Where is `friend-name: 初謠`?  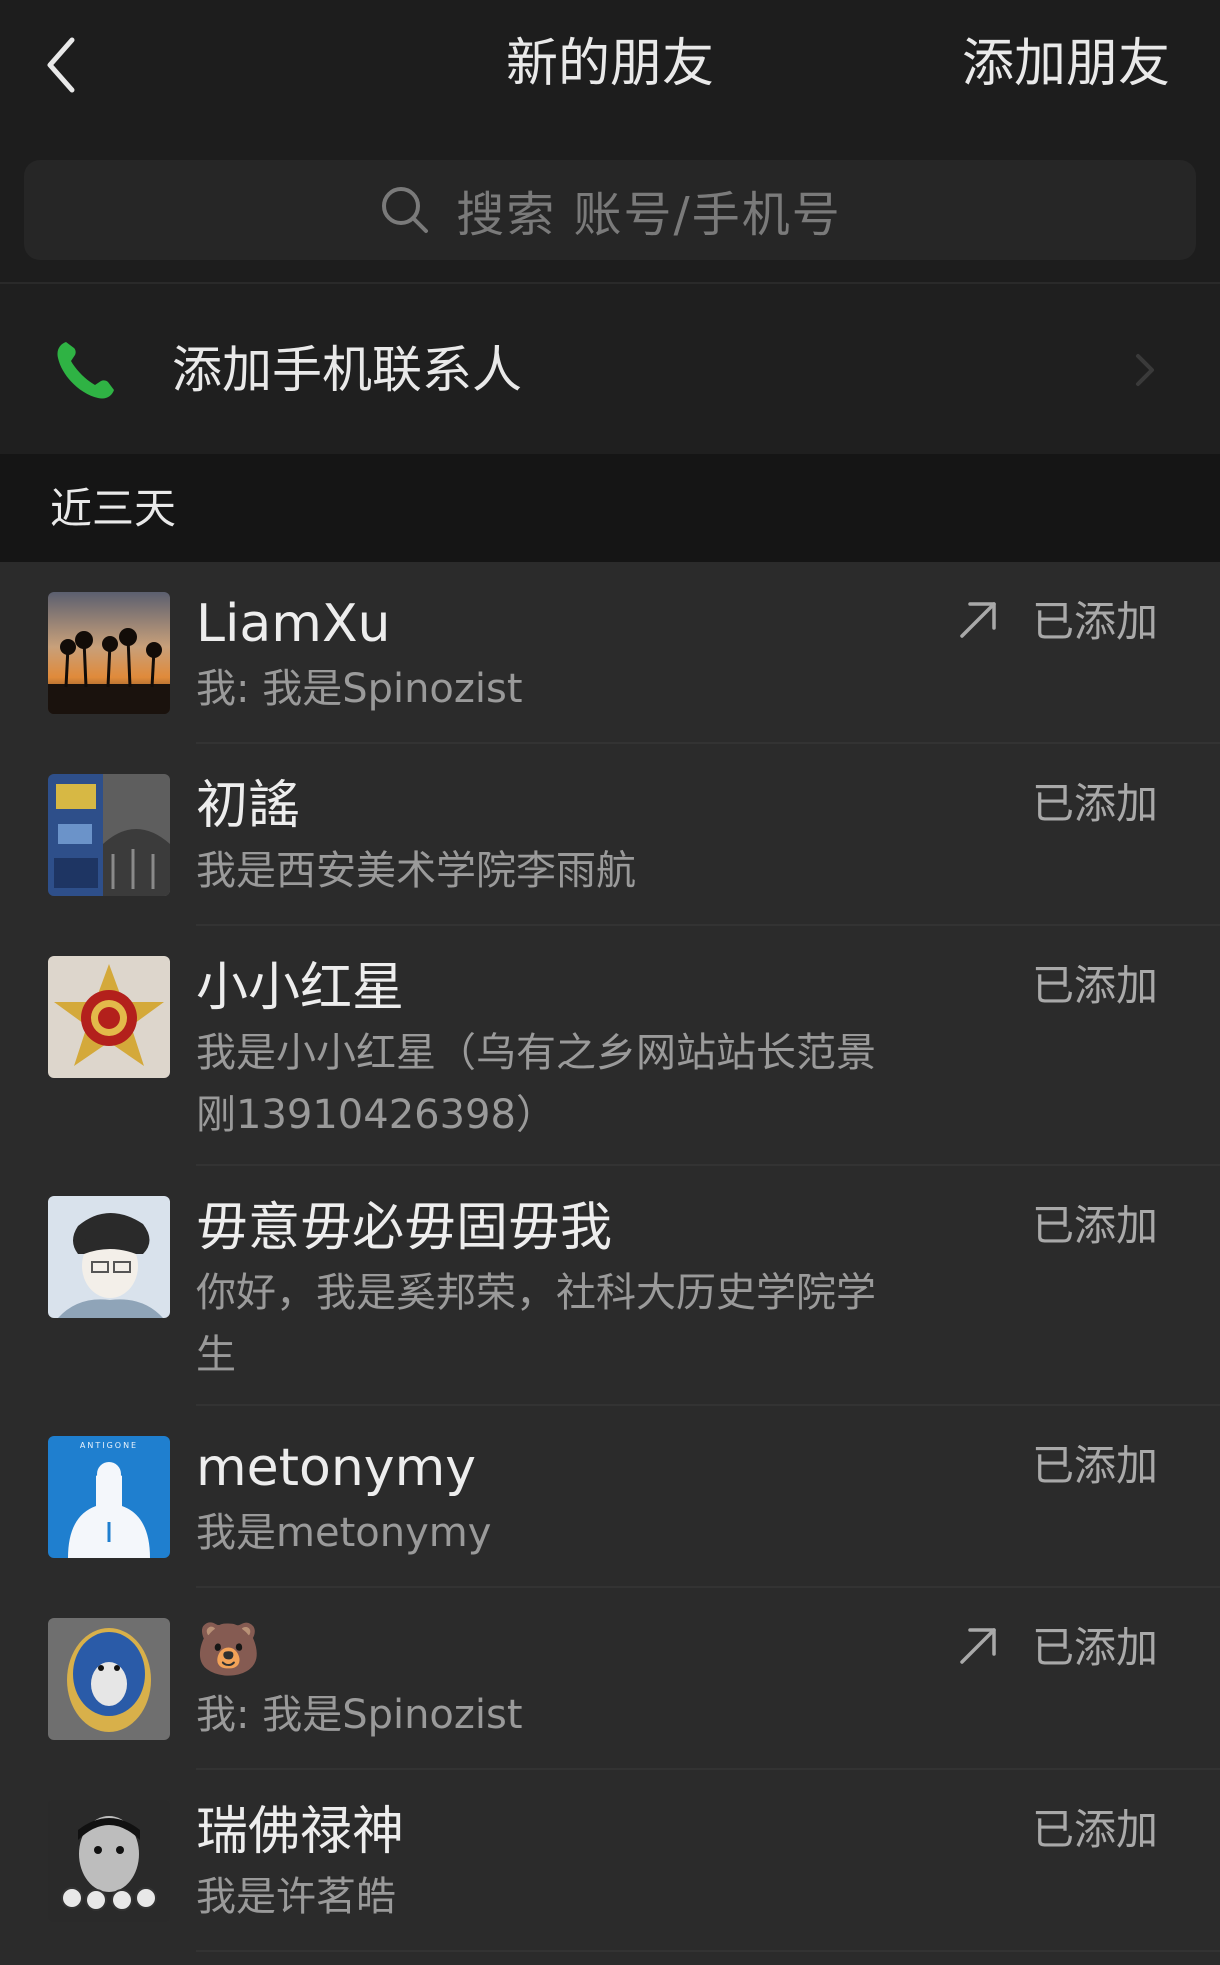
friend-name: 初謠 is located at coordinates (248, 806).